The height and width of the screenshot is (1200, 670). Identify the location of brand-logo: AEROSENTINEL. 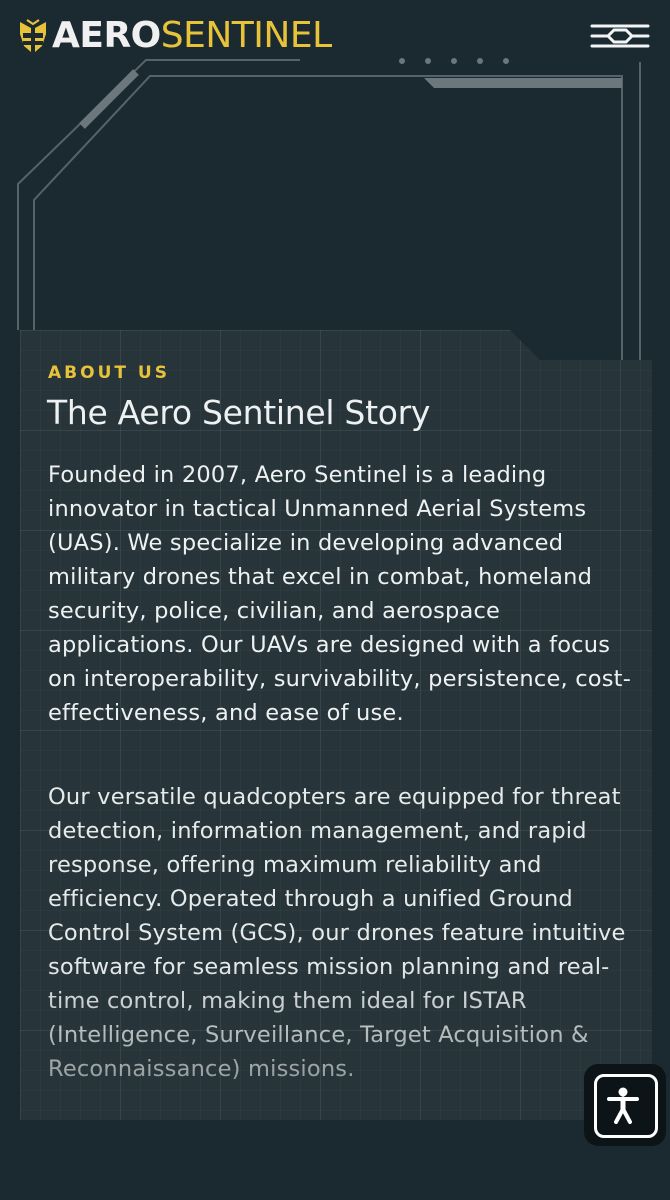
(175, 36).